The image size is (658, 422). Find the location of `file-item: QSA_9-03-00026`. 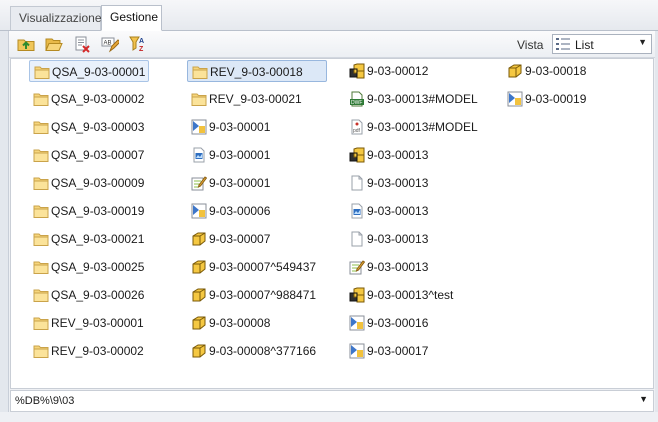

file-item: QSA_9-03-00026 is located at coordinates (89, 295).